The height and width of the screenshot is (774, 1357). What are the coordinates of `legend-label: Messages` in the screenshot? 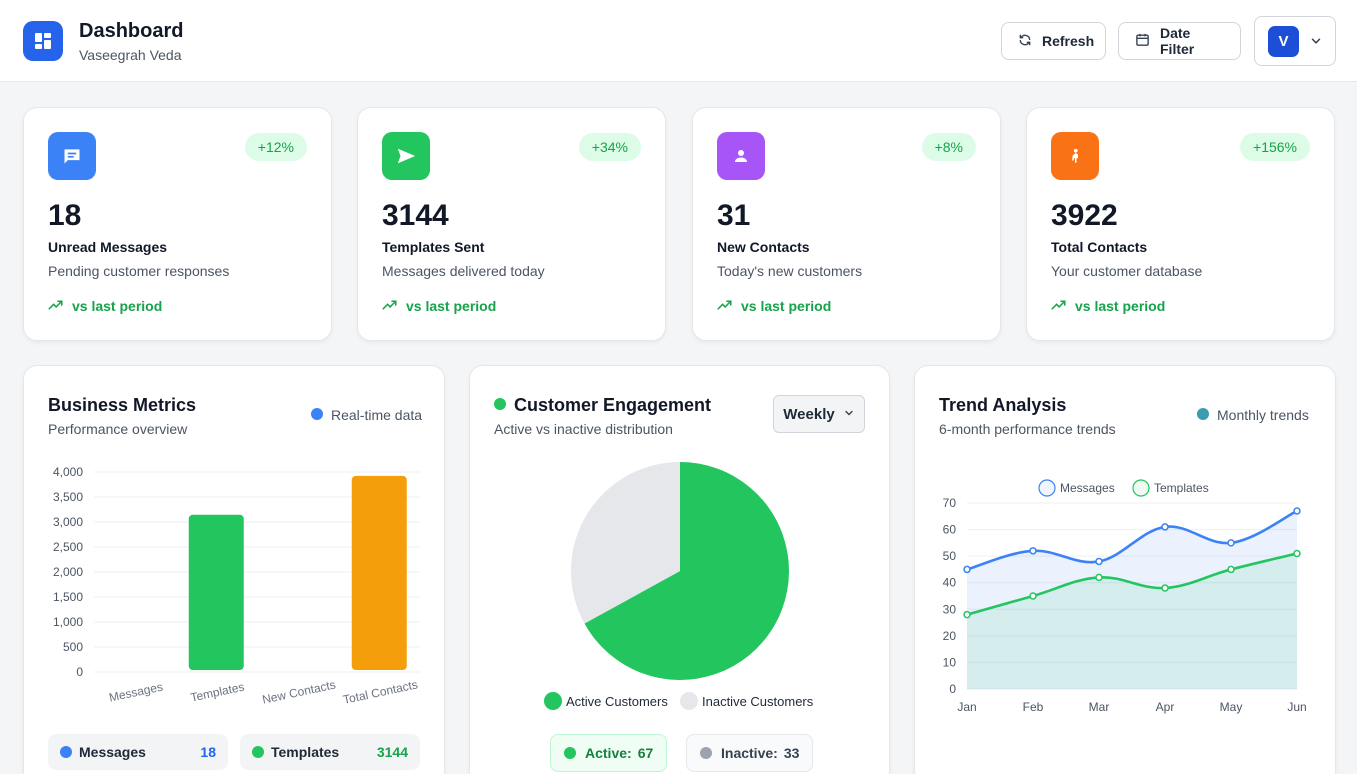 It's located at (1087, 488).